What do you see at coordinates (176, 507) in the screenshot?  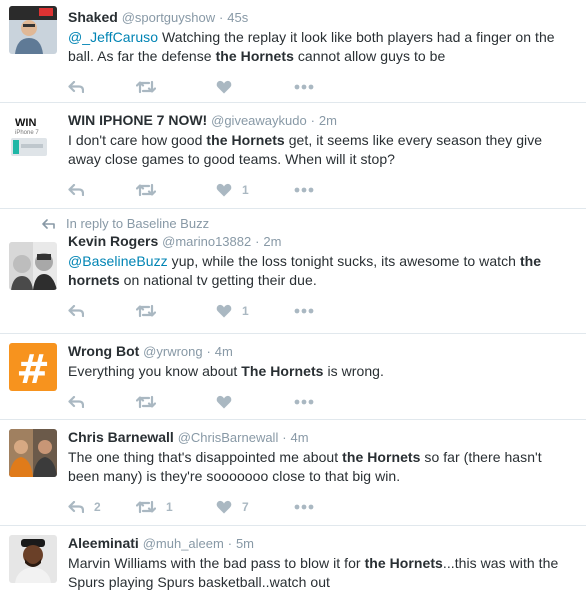 I see `retweet-button: 1` at bounding box center [176, 507].